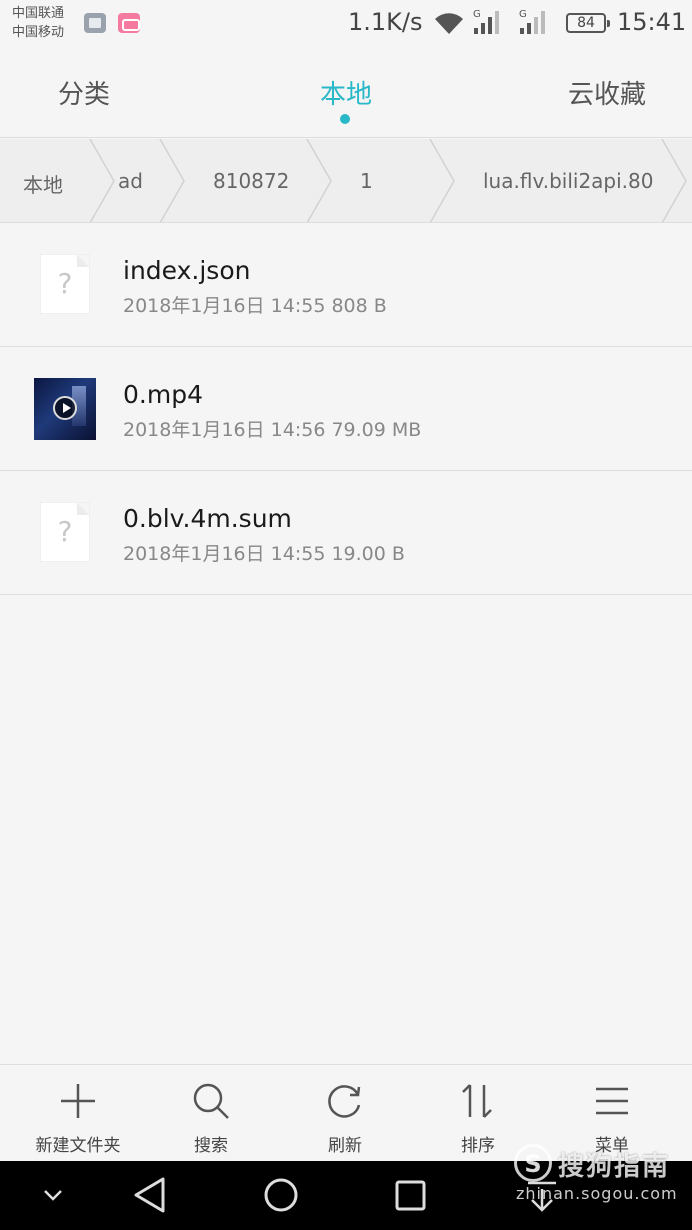  I want to click on breadcrumb-item-current: lua.flv.bili2api.80, so click(568, 181).